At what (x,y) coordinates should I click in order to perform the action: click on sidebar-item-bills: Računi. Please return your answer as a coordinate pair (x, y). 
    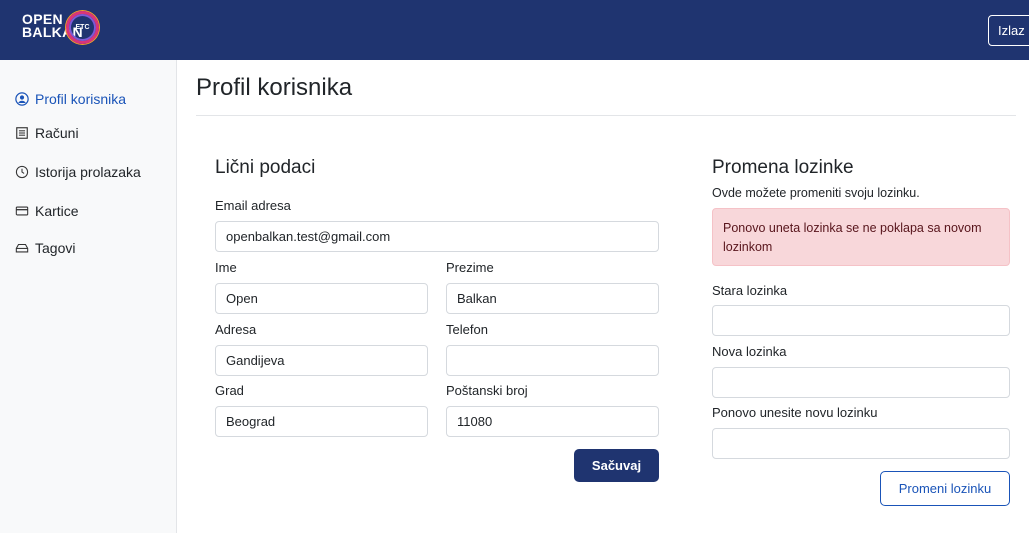
    Looking at the image, I should click on (47, 133).